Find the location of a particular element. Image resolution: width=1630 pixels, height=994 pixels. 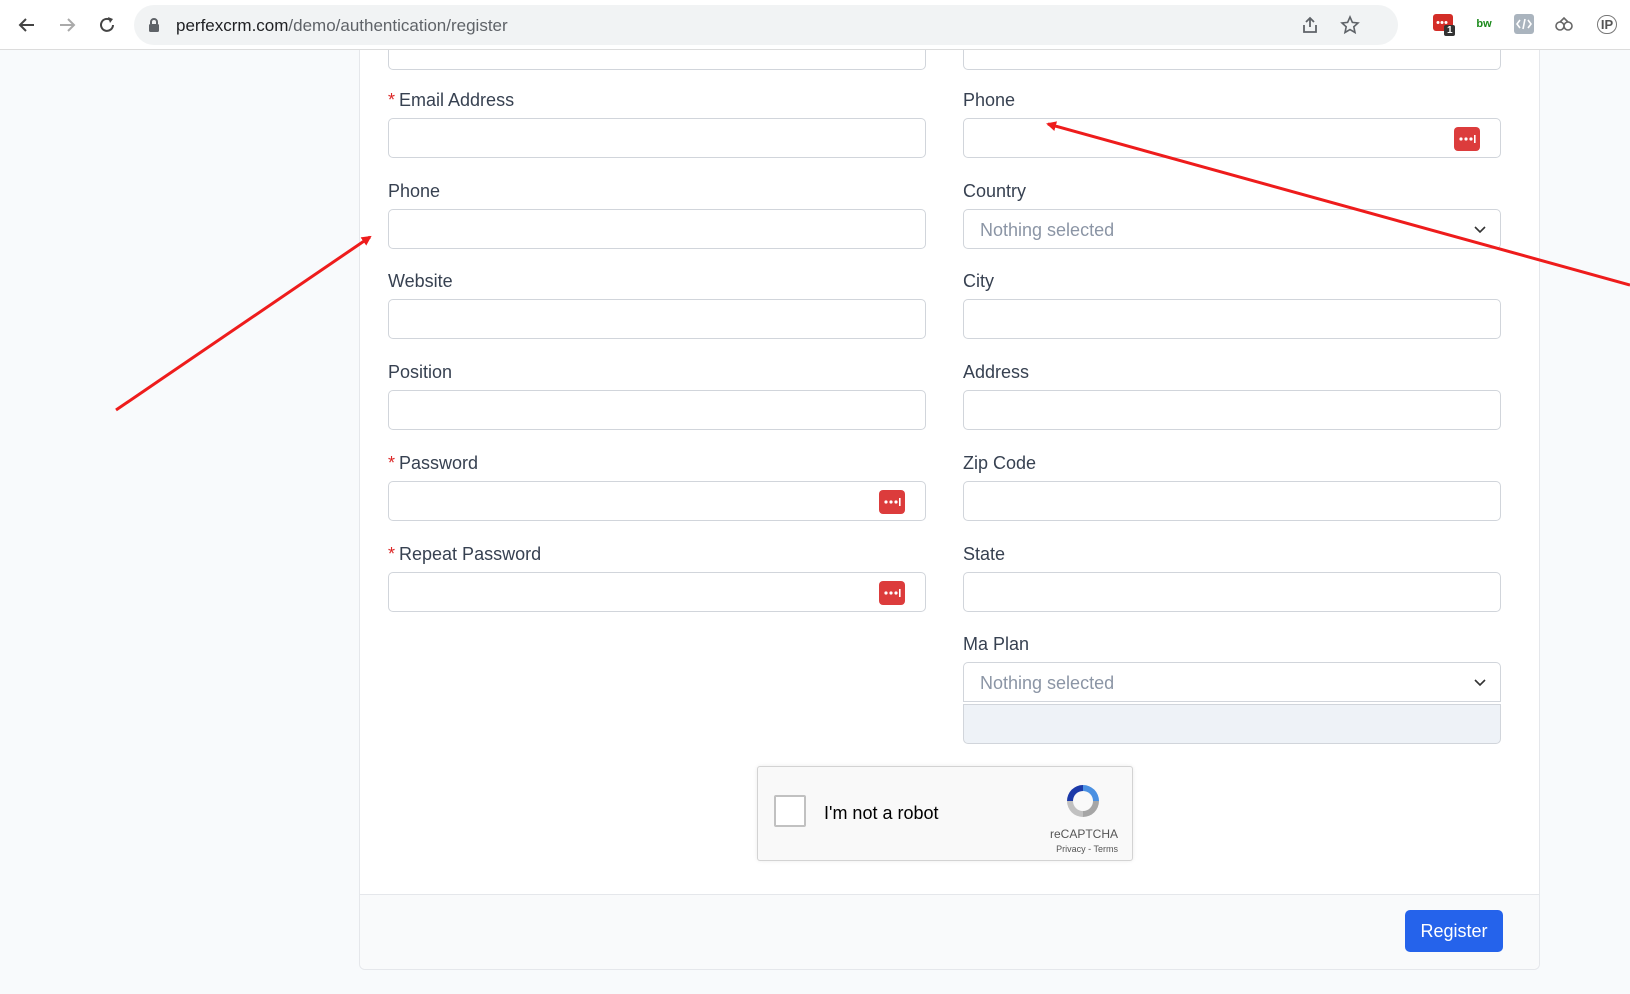

ip-extension-label: IP is located at coordinates (1607, 24).